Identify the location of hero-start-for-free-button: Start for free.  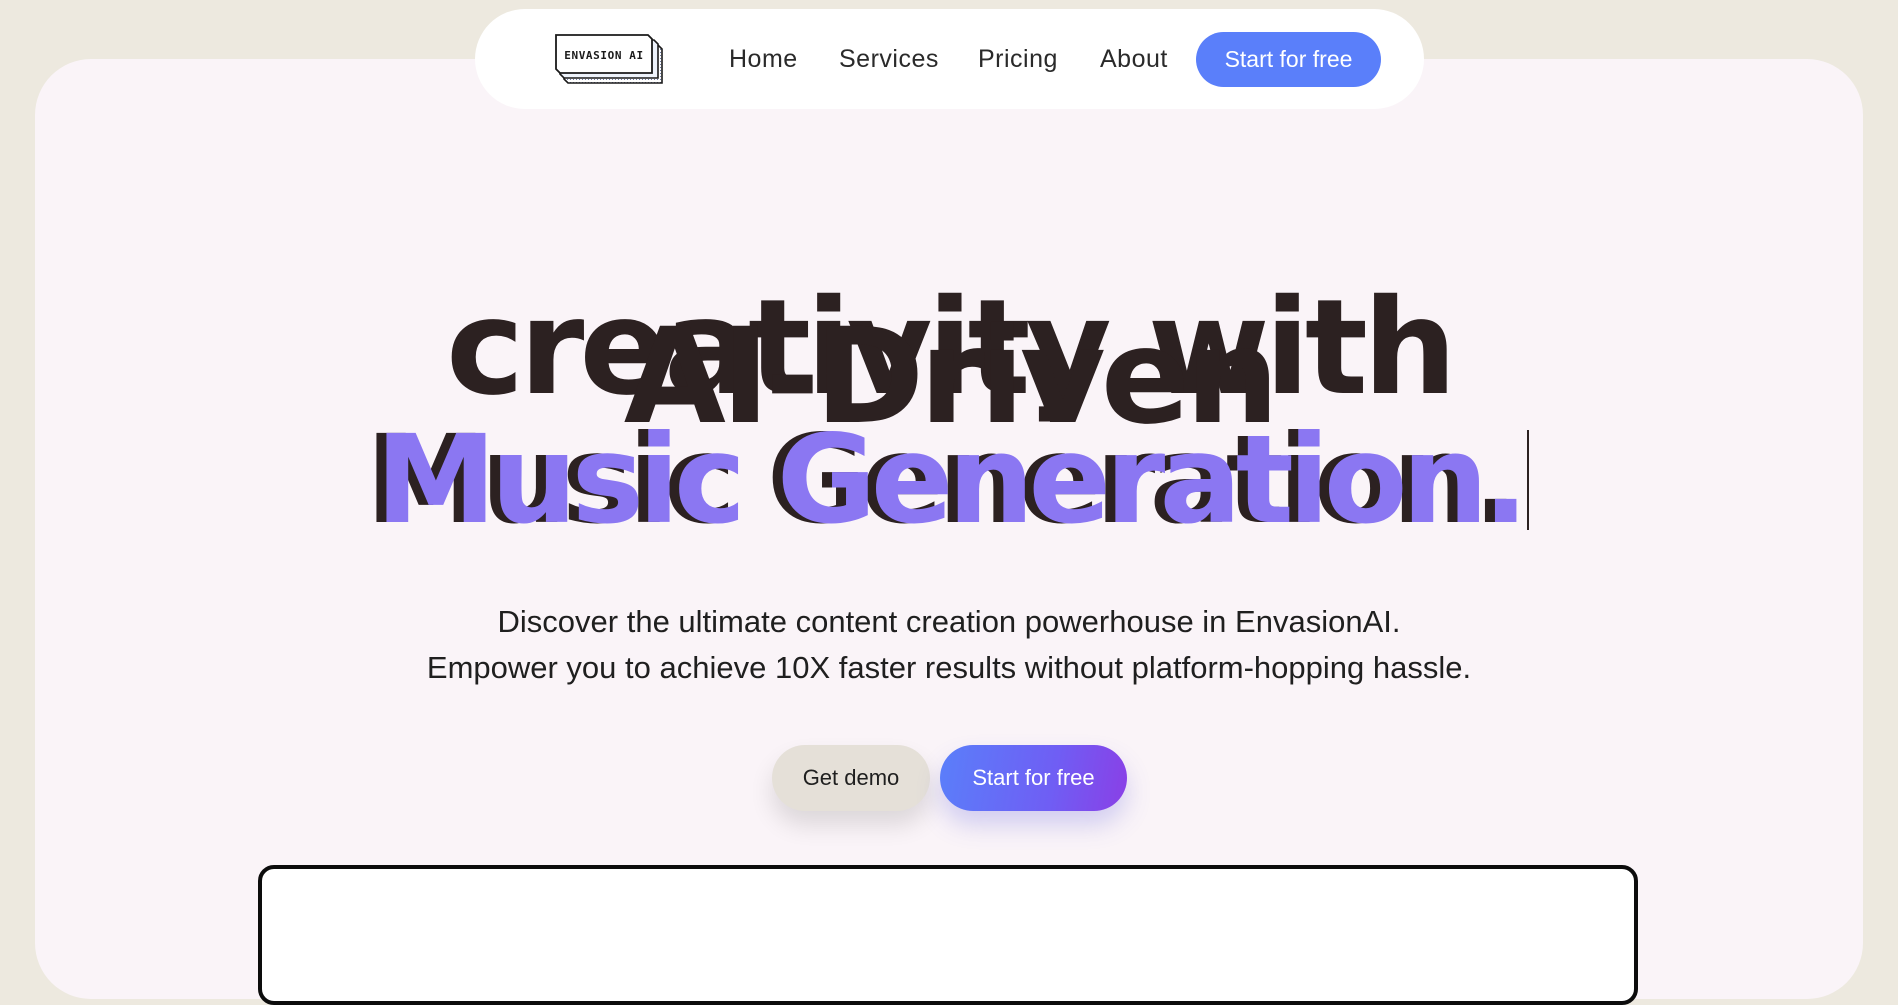
(1033, 778).